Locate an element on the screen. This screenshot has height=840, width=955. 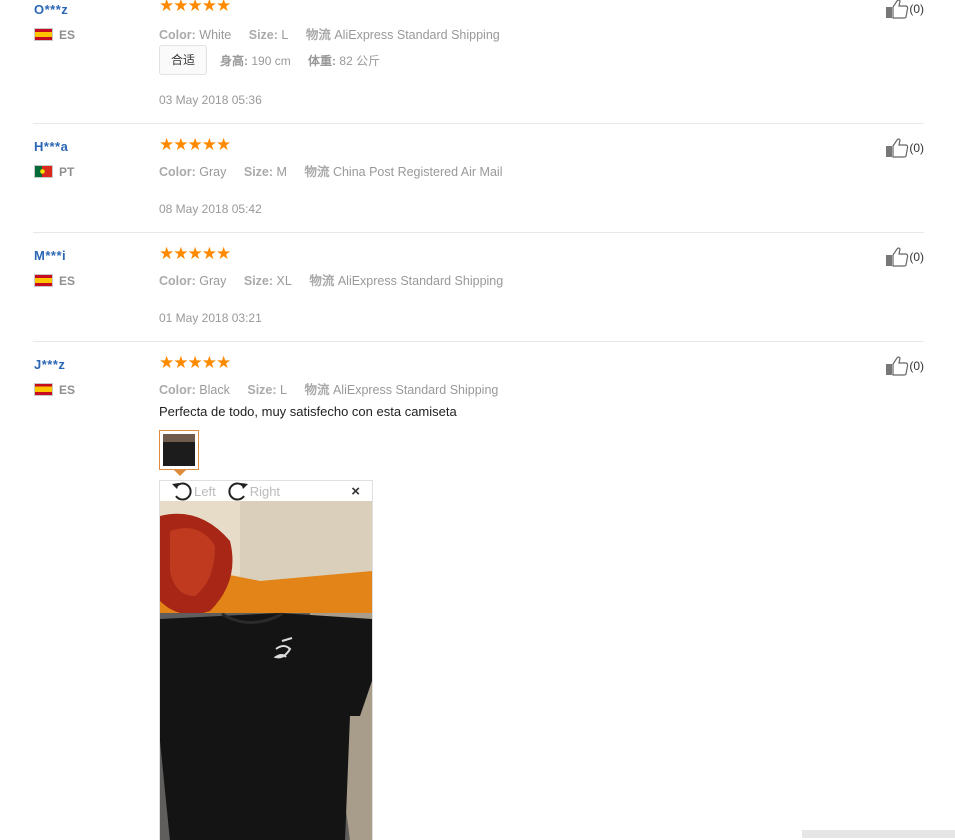
reviewer-name: J***z is located at coordinates (49, 364).